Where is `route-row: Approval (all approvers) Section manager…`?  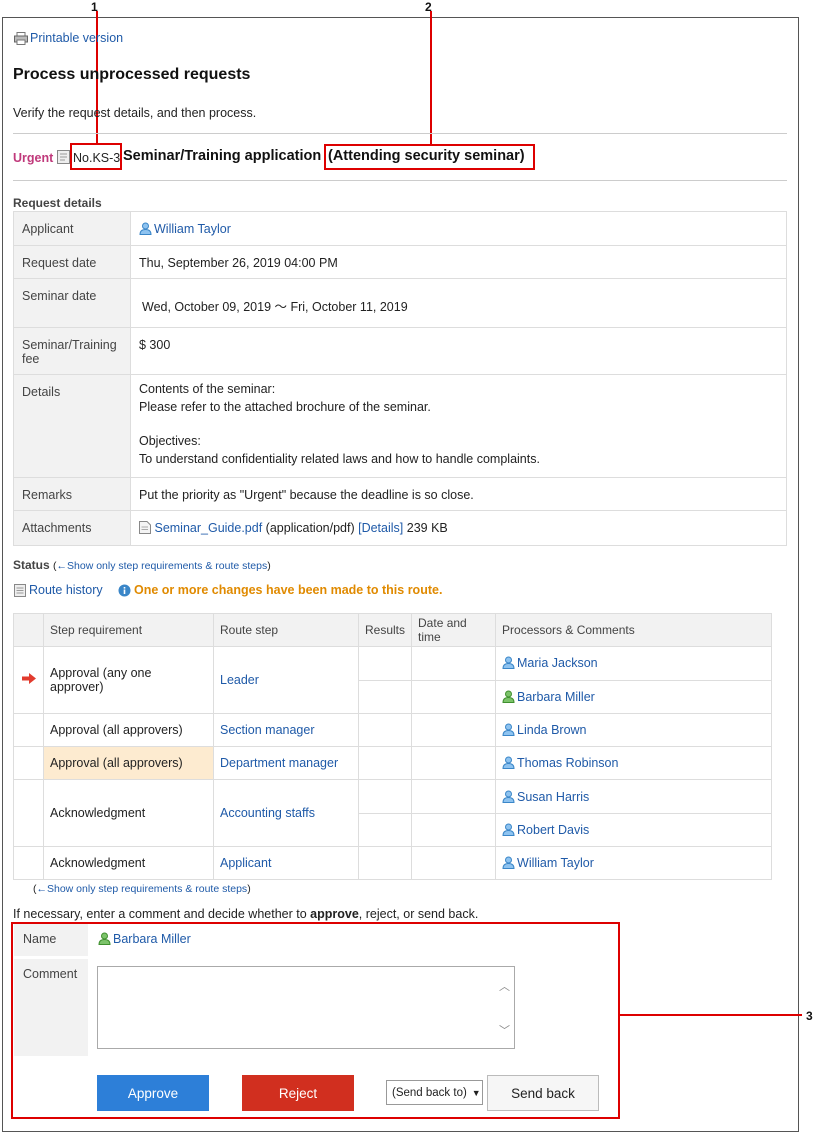 route-row: Approval (all approvers) Section manager… is located at coordinates (392, 730).